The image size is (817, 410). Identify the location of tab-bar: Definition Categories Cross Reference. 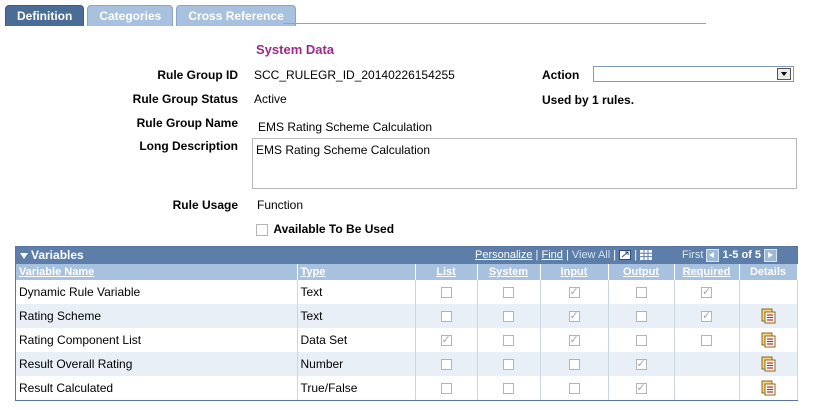
(152, 15).